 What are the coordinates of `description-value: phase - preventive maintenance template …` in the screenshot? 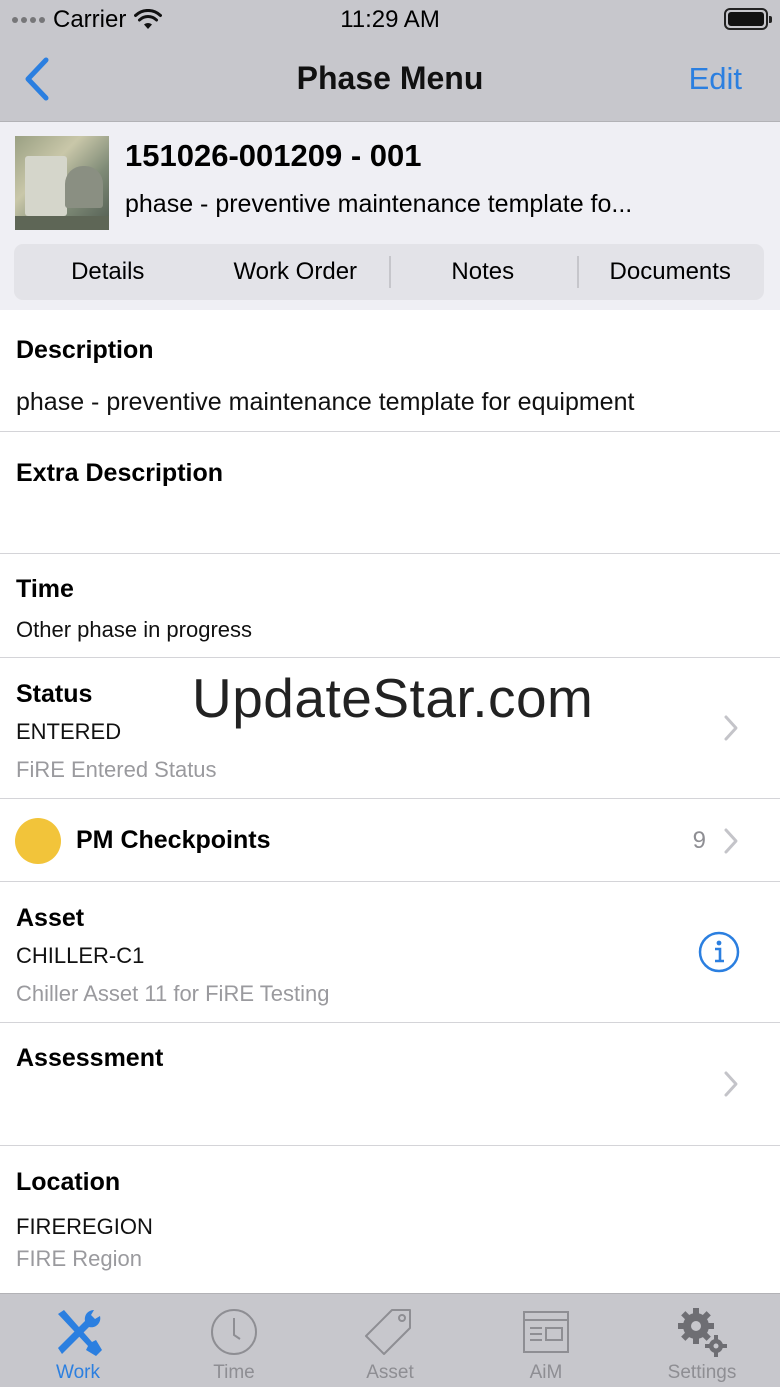 It's located at (325, 402).